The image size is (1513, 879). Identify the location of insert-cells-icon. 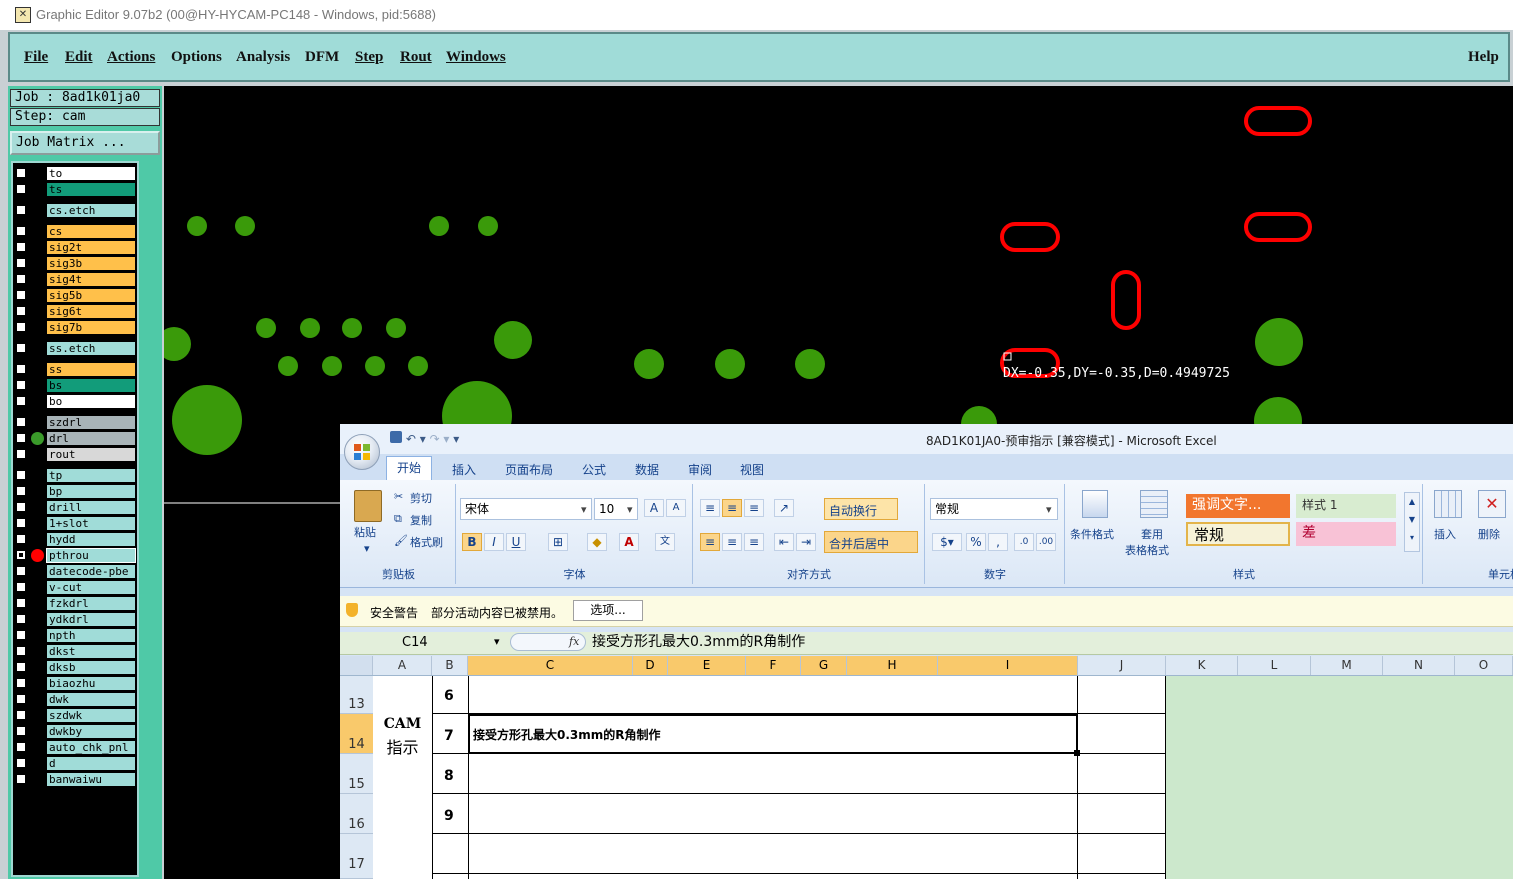
(1448, 504).